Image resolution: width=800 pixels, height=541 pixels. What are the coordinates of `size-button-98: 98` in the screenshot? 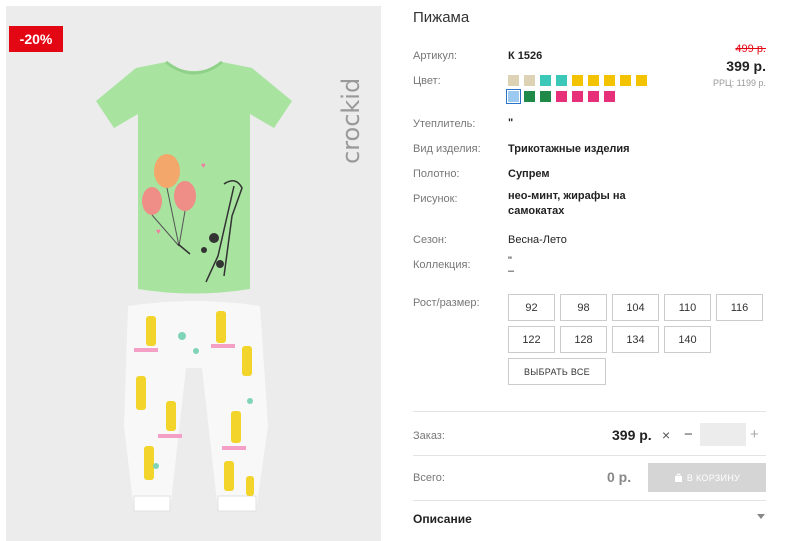 It's located at (583, 307).